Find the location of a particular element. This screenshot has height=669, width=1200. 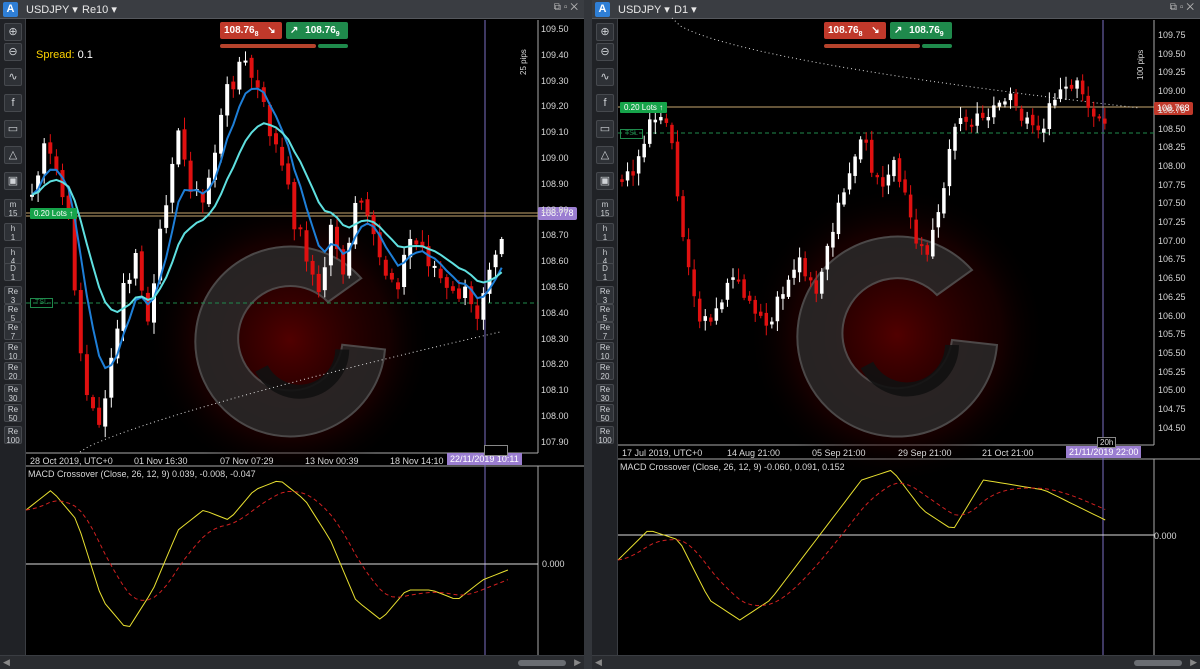

price-axis-label: 108.30 is located at coordinates (555, 338).